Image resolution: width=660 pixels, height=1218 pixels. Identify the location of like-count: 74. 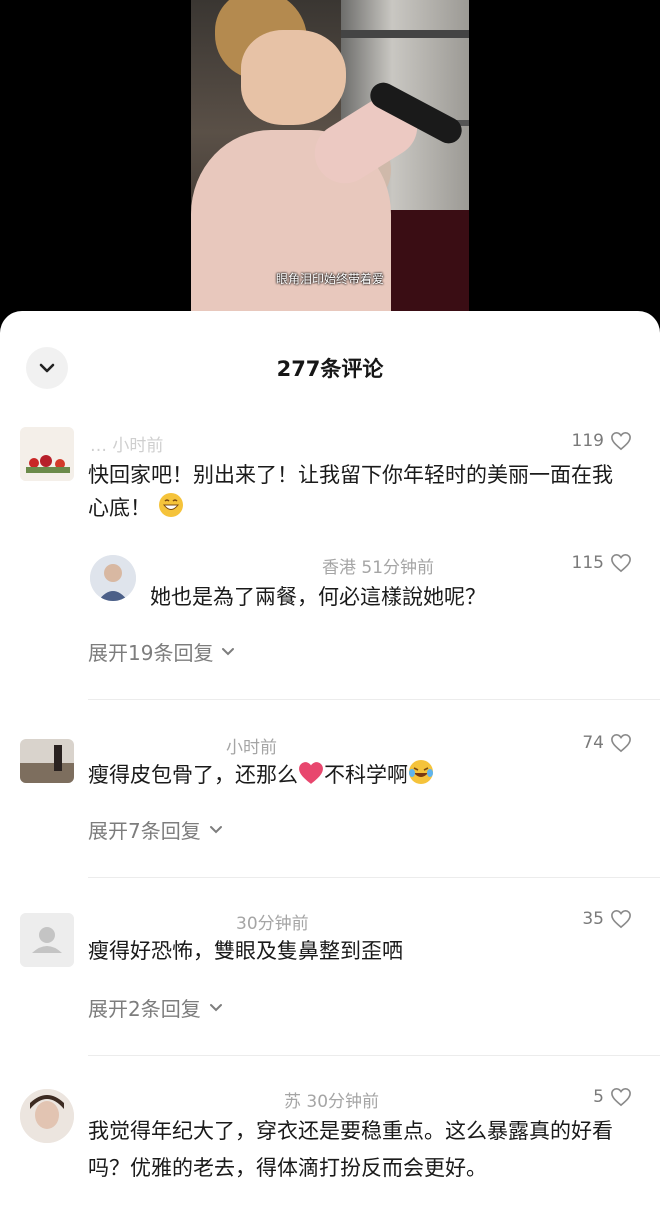
(593, 743).